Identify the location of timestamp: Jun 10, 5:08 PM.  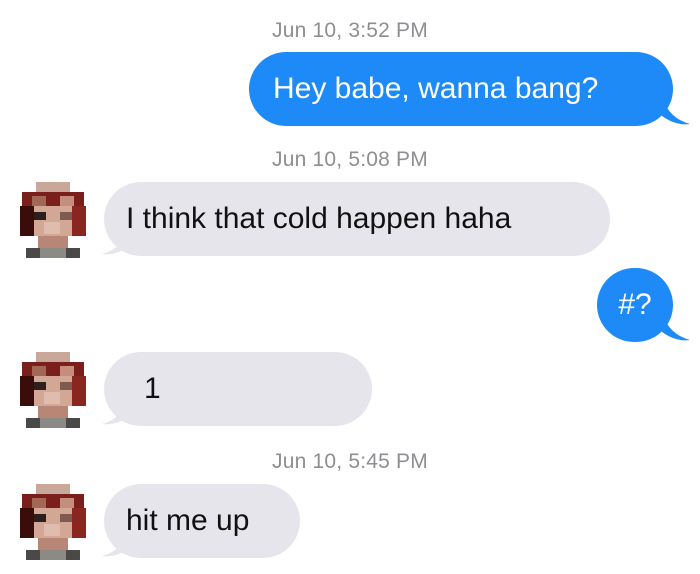
(350, 159).